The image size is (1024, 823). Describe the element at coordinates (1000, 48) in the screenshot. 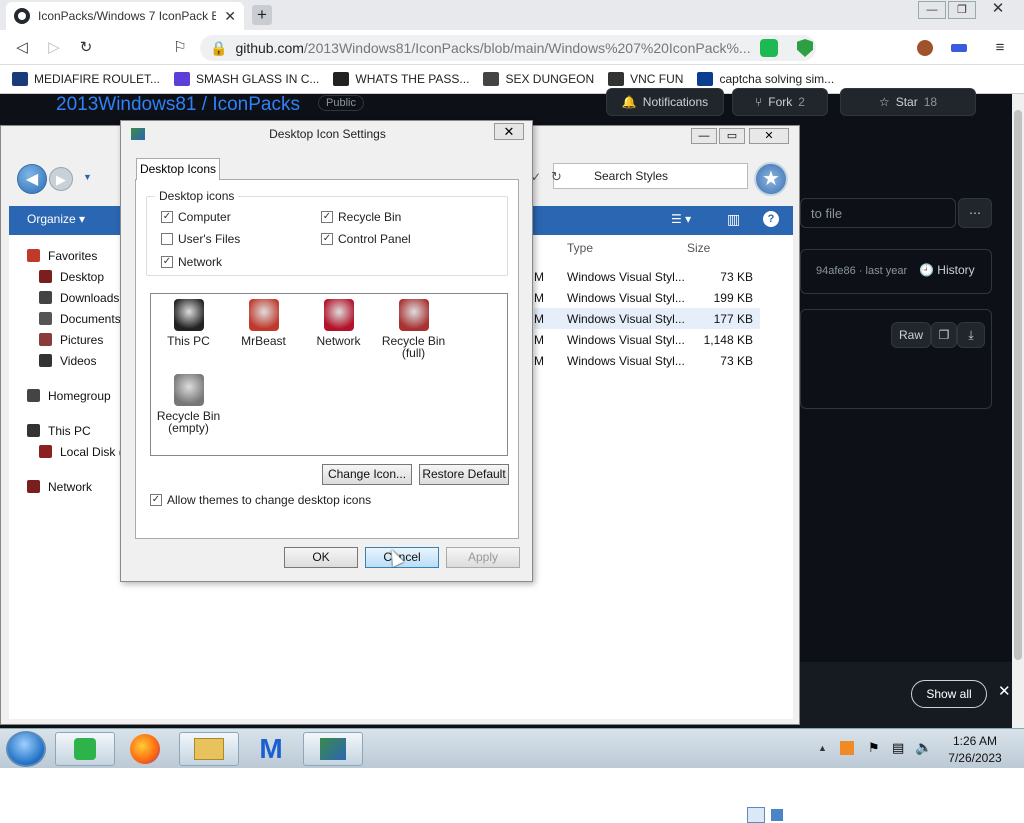

I see `menu-icon: ≡` at that location.